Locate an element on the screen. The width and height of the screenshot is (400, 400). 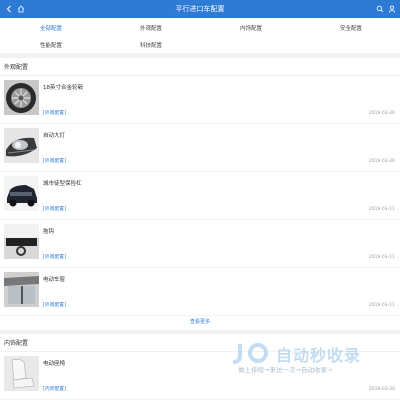
tab-all-config: 全部配置 is located at coordinates (51, 28).